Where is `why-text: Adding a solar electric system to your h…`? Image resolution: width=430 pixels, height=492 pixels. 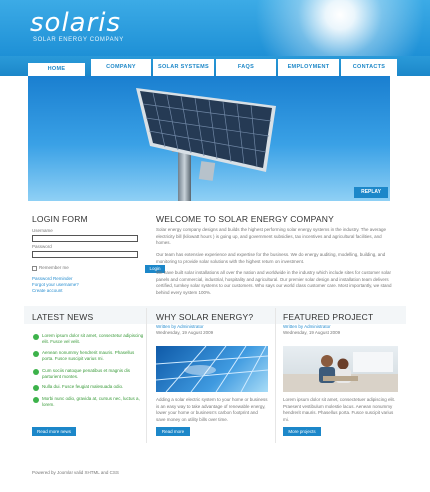 why-text: Adding a solar electric system to your h… is located at coordinates (212, 409).